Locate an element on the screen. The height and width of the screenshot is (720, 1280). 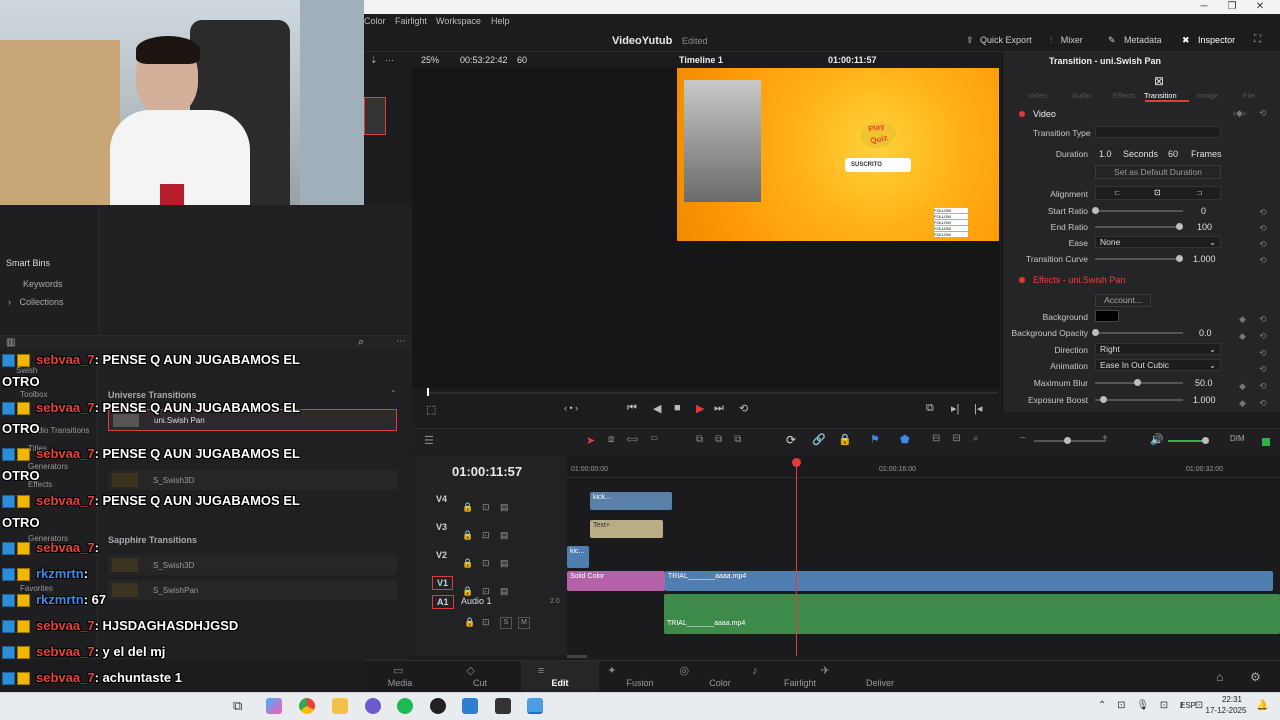
zoom-tools-icons: ⊟⊟⌕ is located at coordinates (961, 438).